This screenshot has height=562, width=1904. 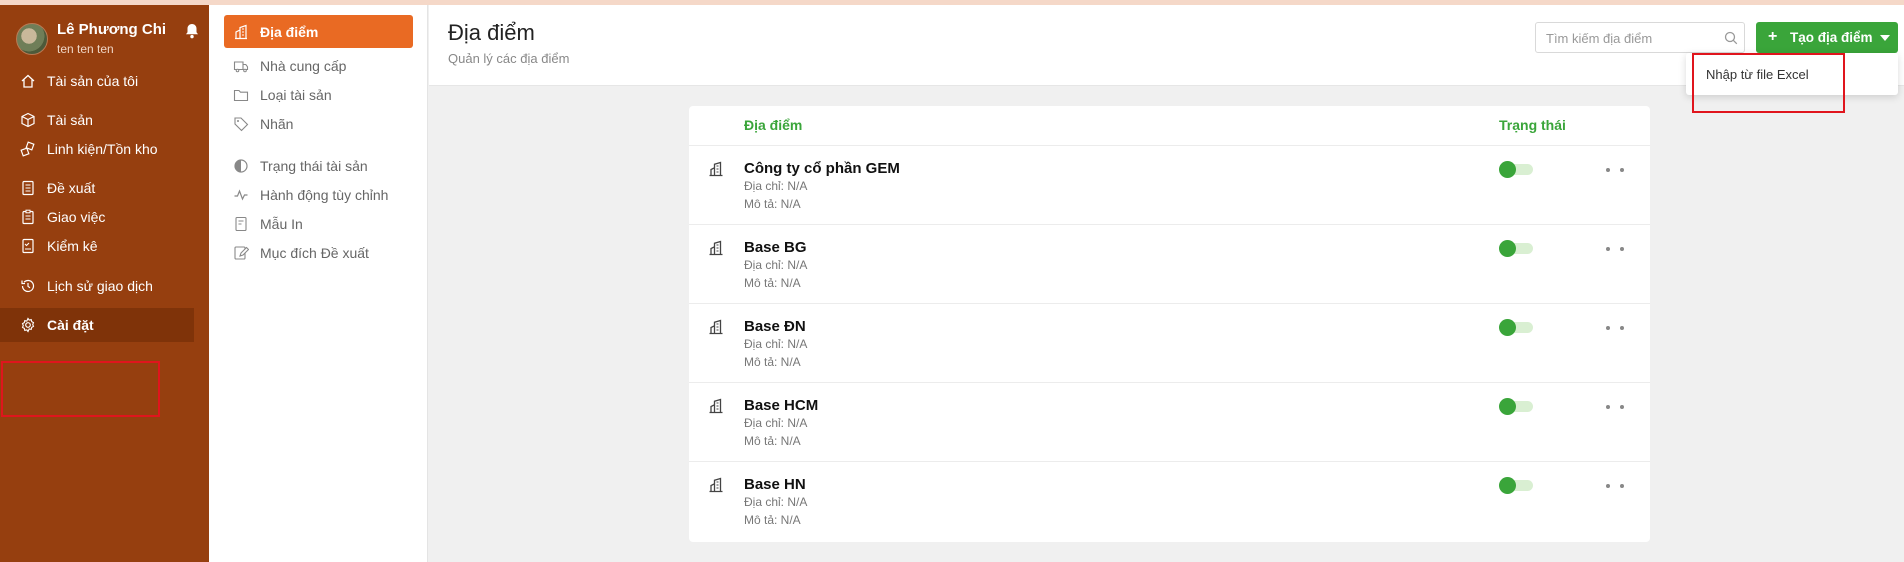 What do you see at coordinates (781, 405) in the screenshot?
I see `location-name: Base HCM` at bounding box center [781, 405].